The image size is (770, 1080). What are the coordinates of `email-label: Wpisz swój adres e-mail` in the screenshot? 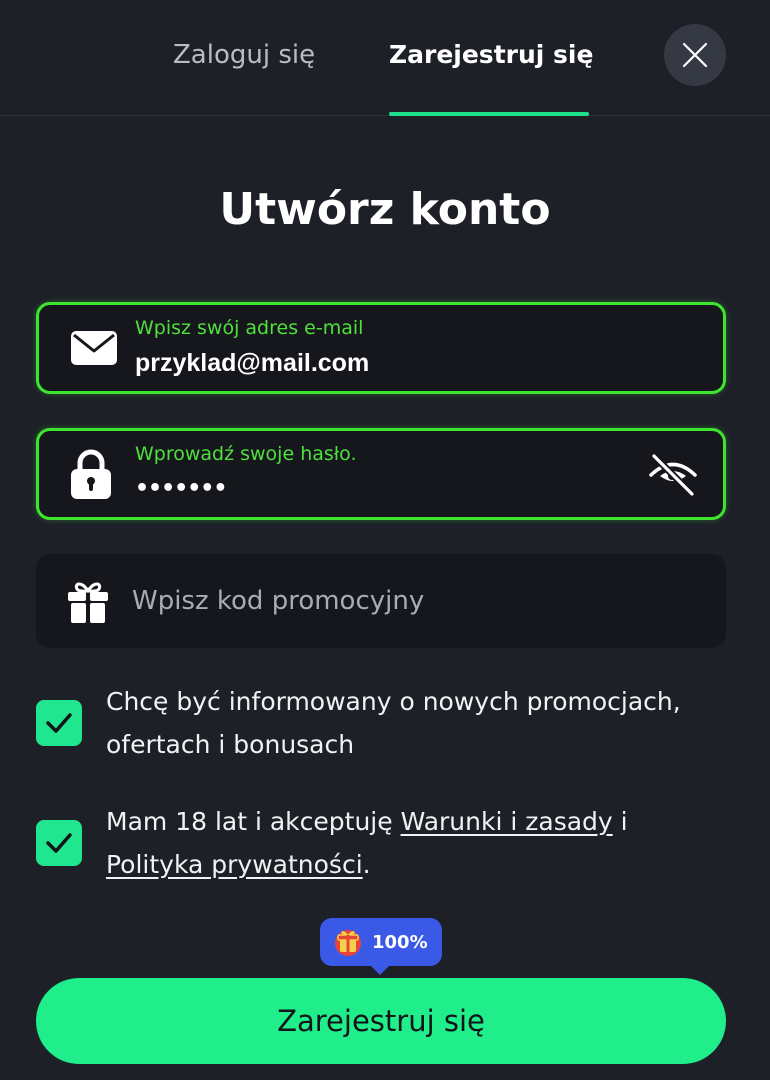 It's located at (249, 328).